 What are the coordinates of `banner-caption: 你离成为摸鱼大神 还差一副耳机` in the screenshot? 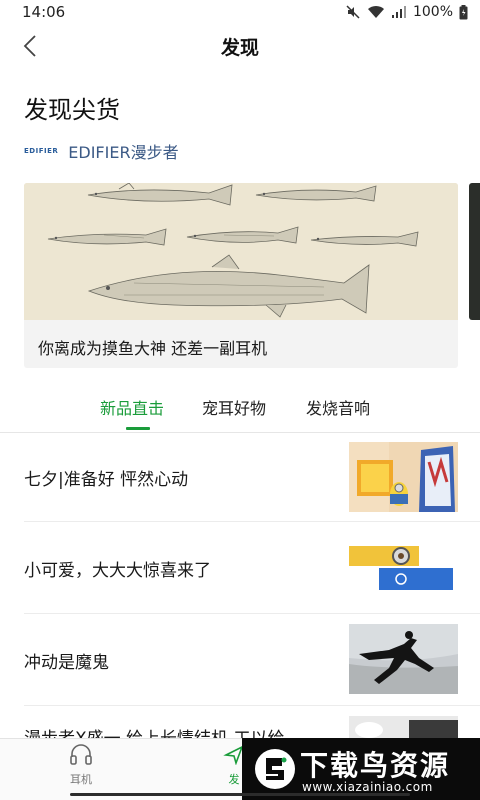 It's located at (153, 348).